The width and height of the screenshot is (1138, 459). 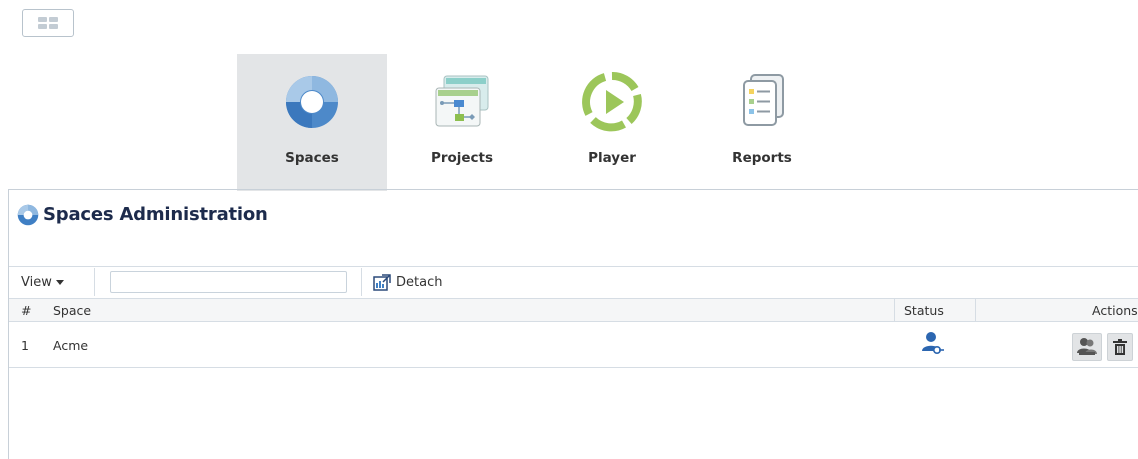 I want to click on column-header-actions: Actions, so click(x=1115, y=310).